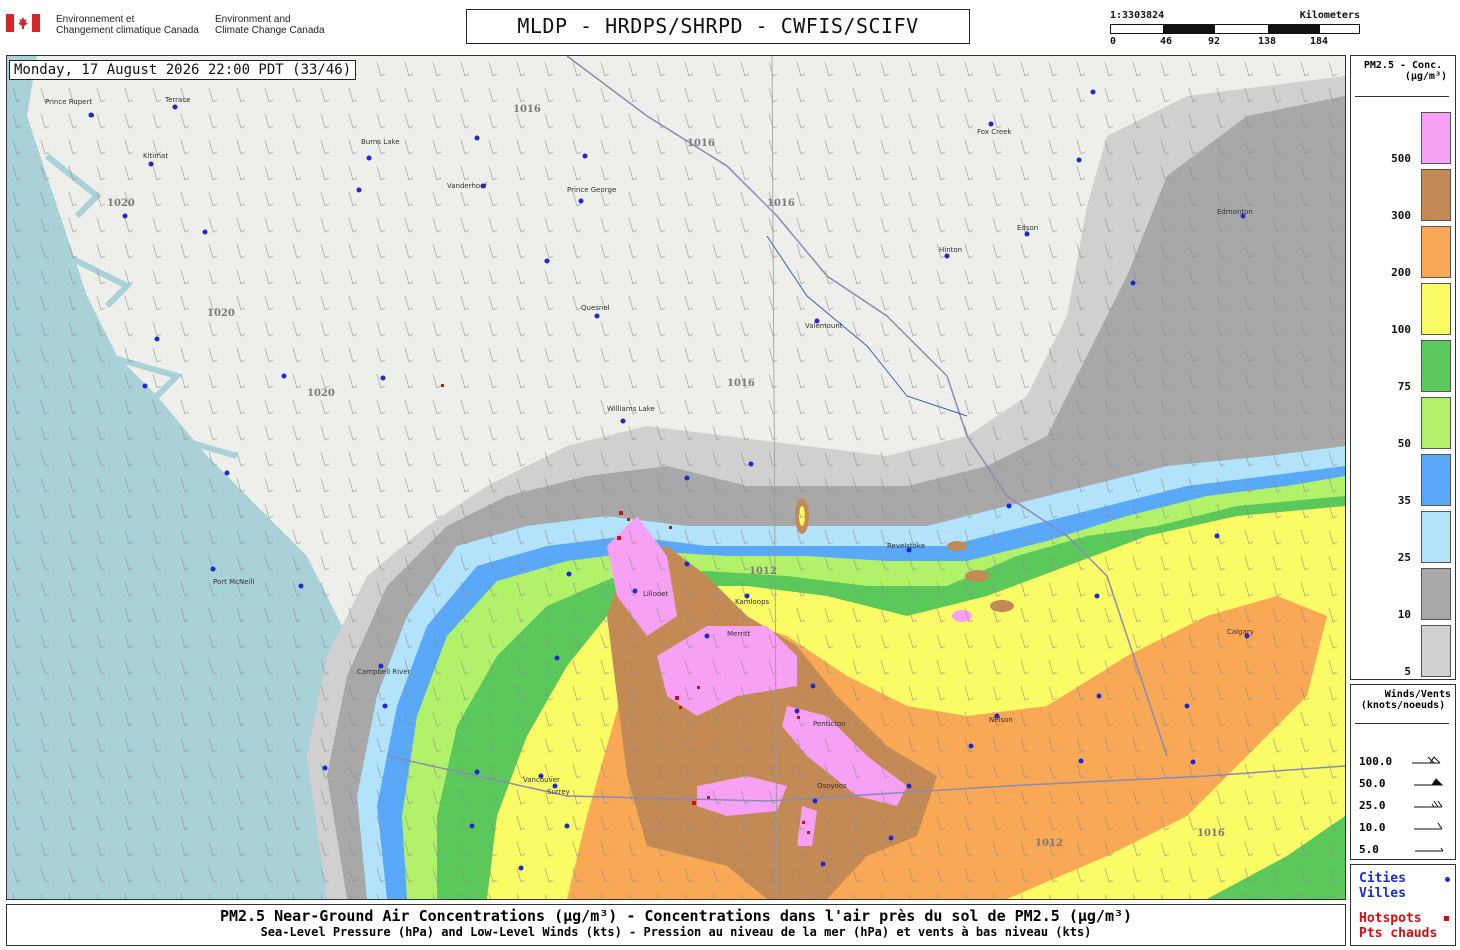 This screenshot has height=950, width=1460. Describe the element at coordinates (155, 156) in the screenshot. I see `place-label: Kitimat` at that location.